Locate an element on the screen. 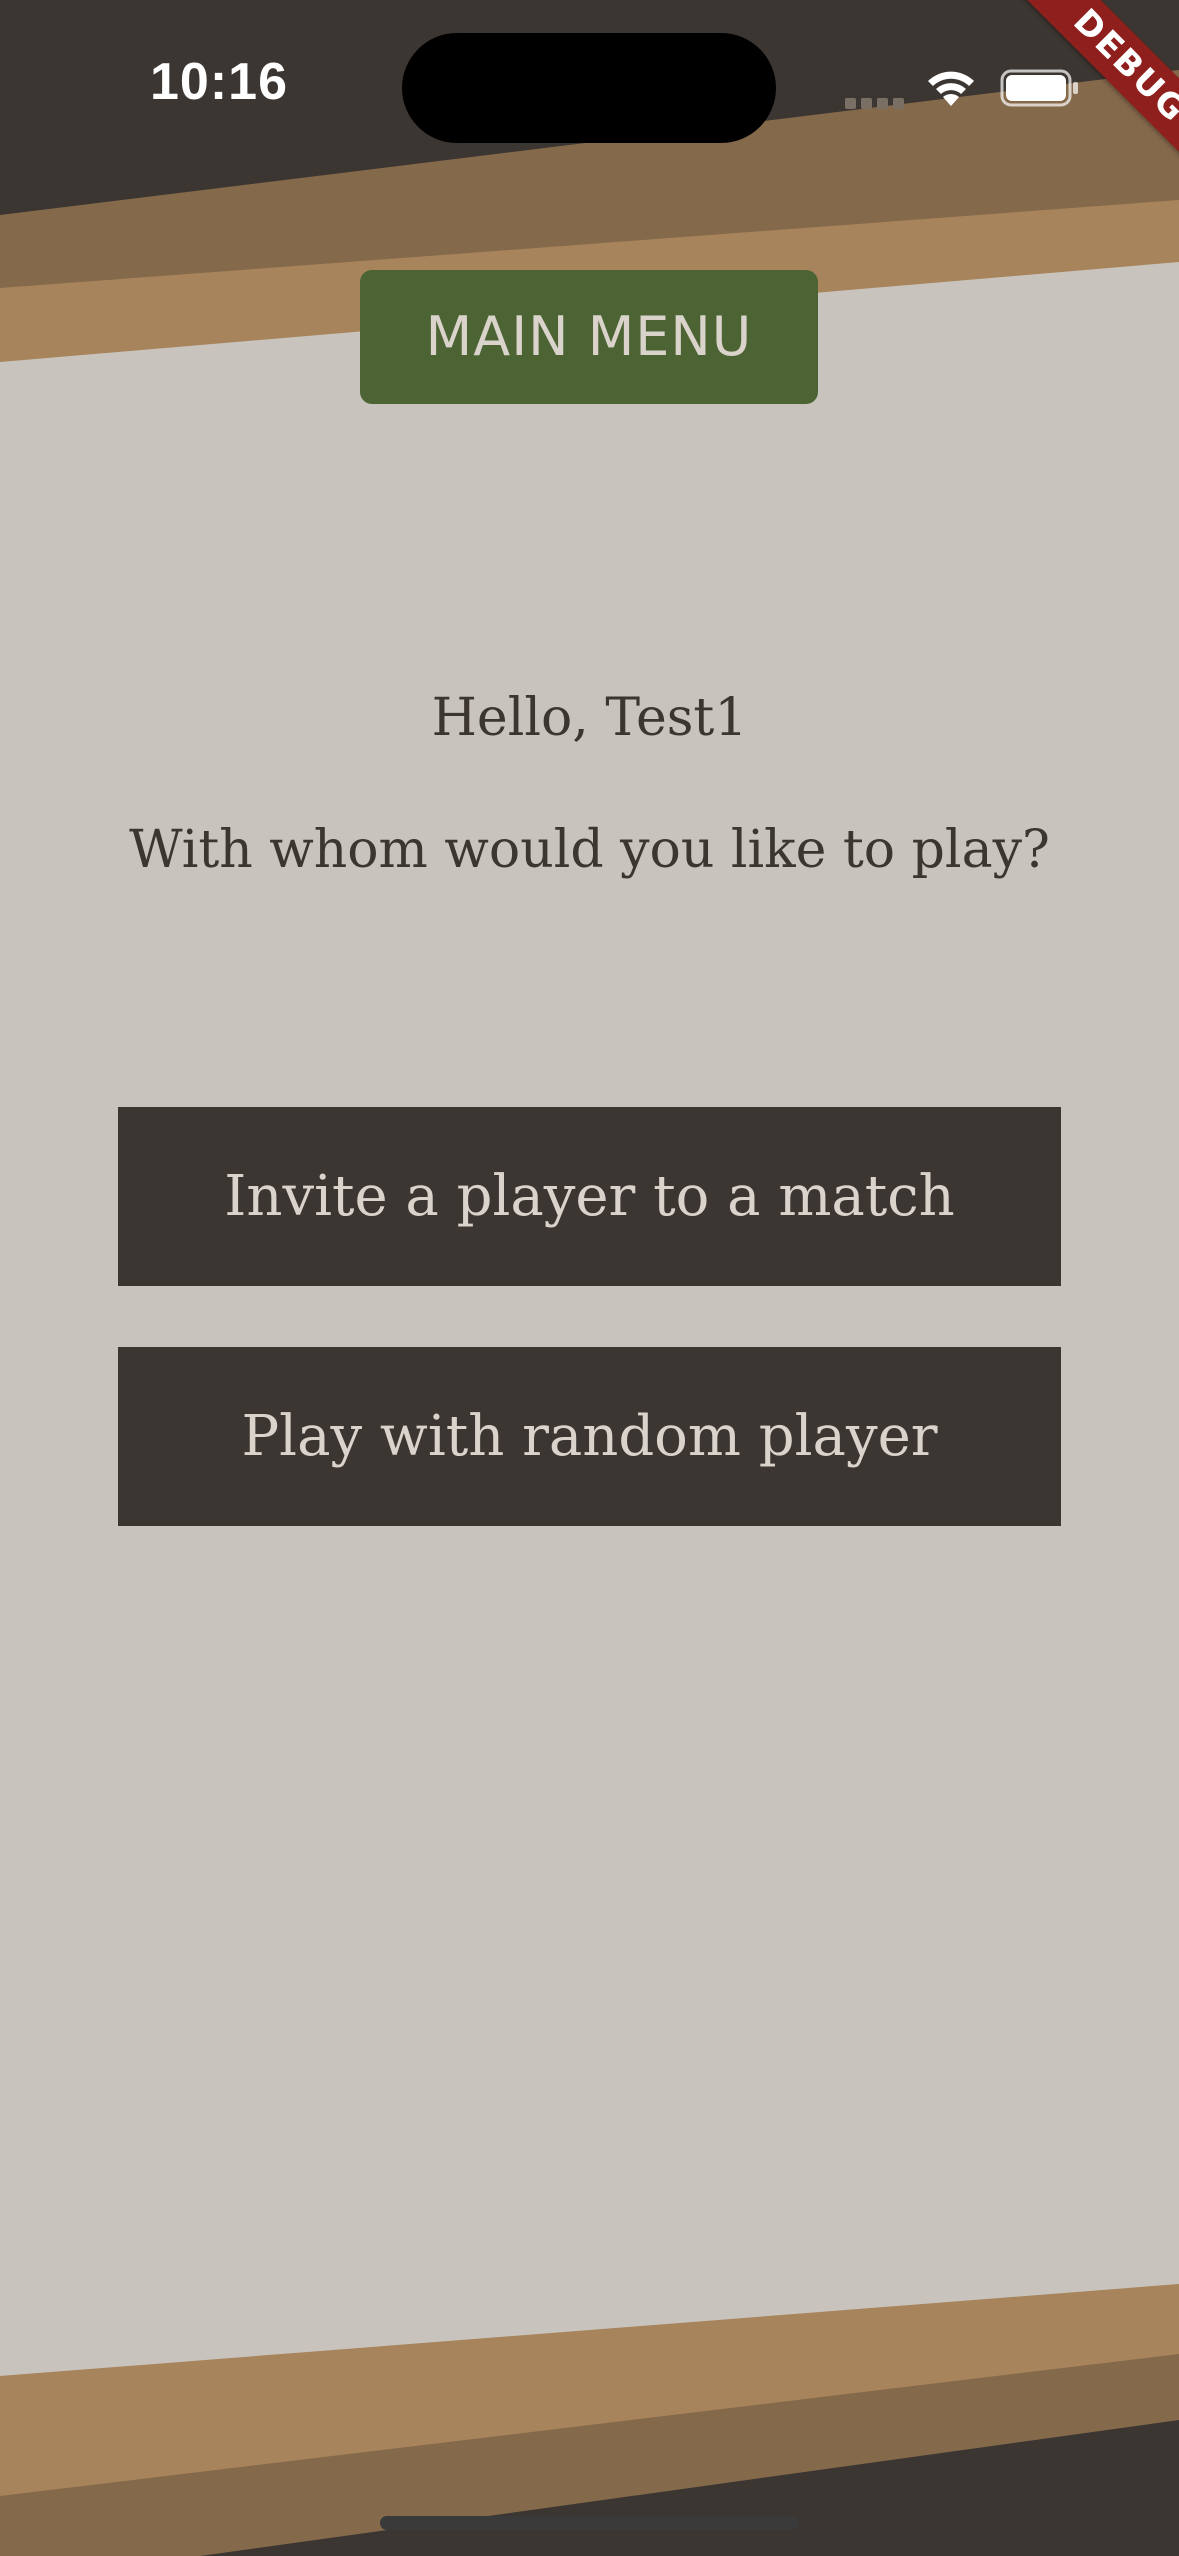 The width and height of the screenshot is (1179, 2556). home-indicator is located at coordinates (589, 2523).